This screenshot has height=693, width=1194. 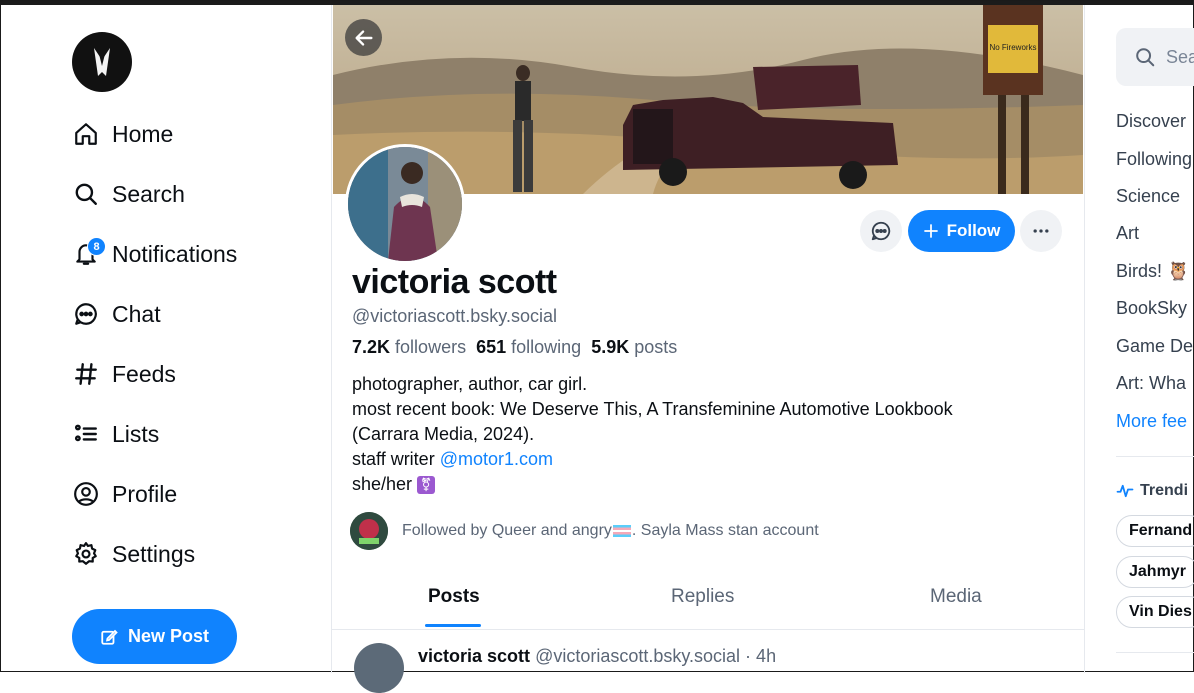 I want to click on compose-icon, so click(x=109, y=637).